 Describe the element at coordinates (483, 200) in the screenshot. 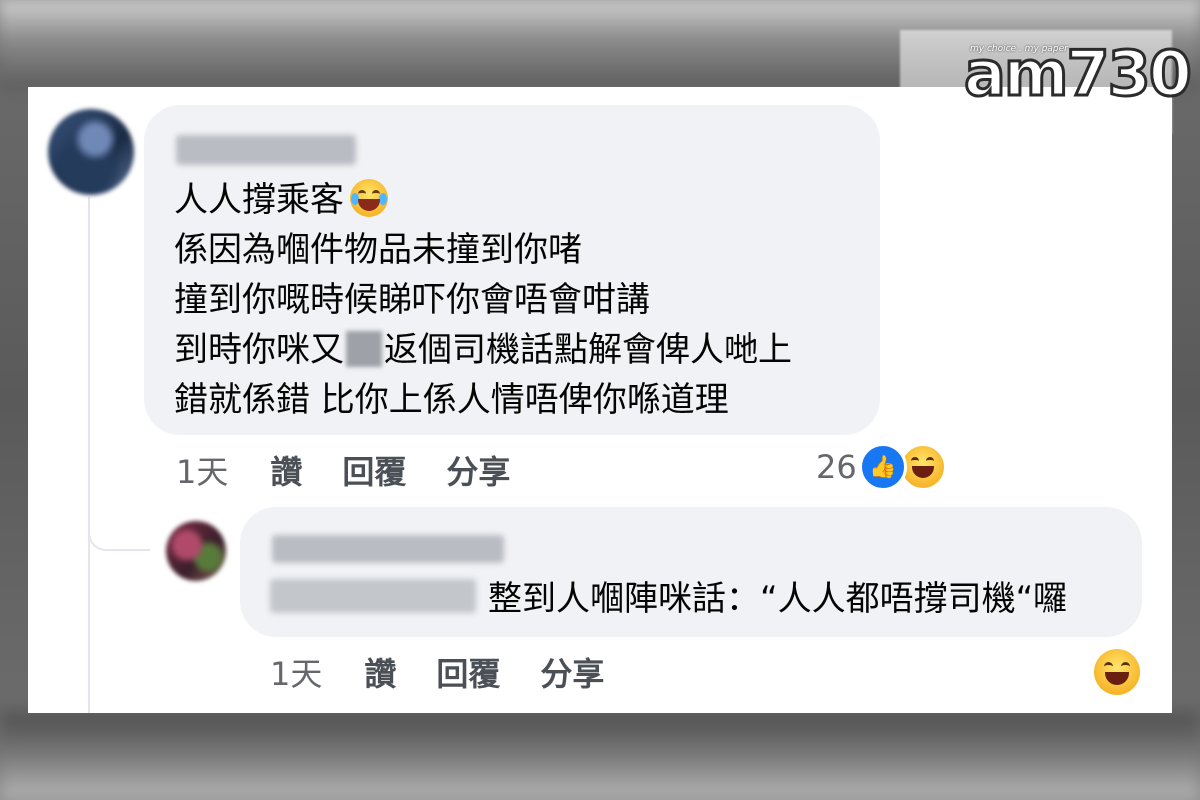

I see `comment-line: 人人撐乘客` at that location.